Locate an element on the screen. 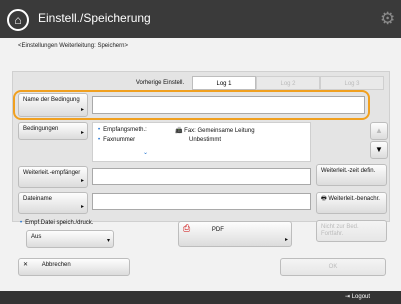  recipient-field is located at coordinates (201, 176).